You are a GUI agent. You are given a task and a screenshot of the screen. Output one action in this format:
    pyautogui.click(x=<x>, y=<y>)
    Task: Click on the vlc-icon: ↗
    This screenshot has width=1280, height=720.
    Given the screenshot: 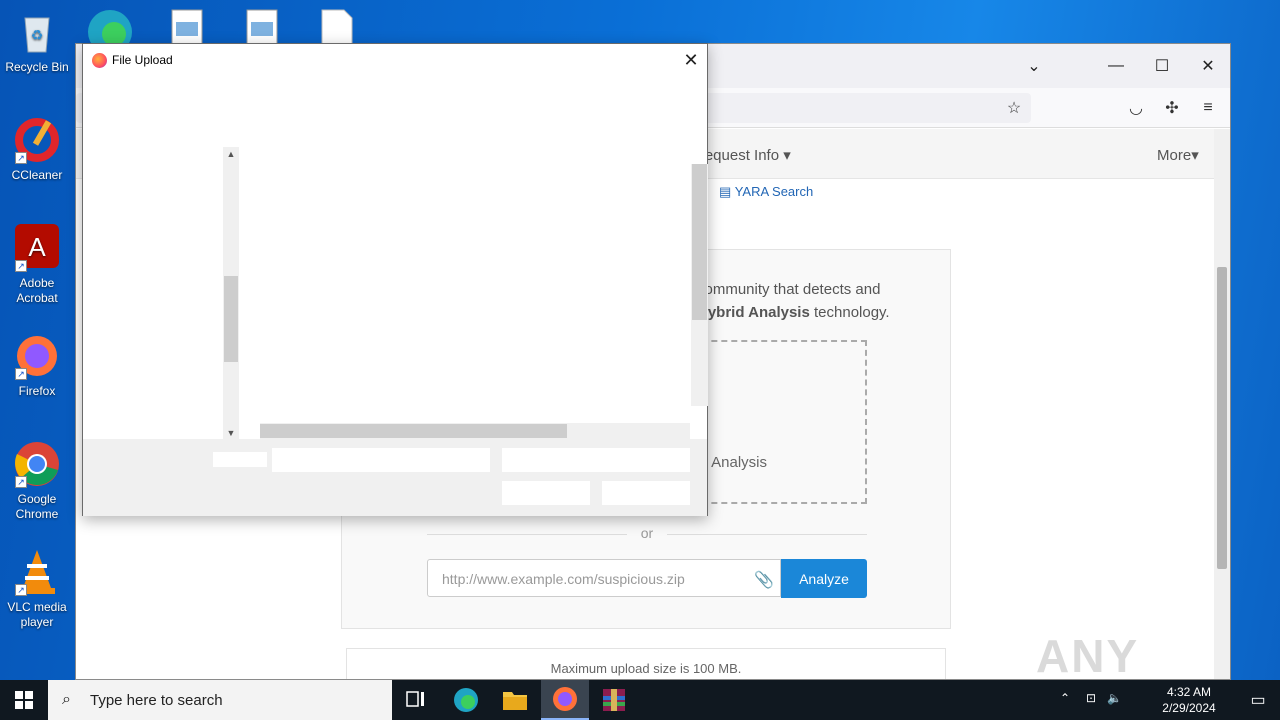 What is the action you would take?
    pyautogui.click(x=37, y=572)
    